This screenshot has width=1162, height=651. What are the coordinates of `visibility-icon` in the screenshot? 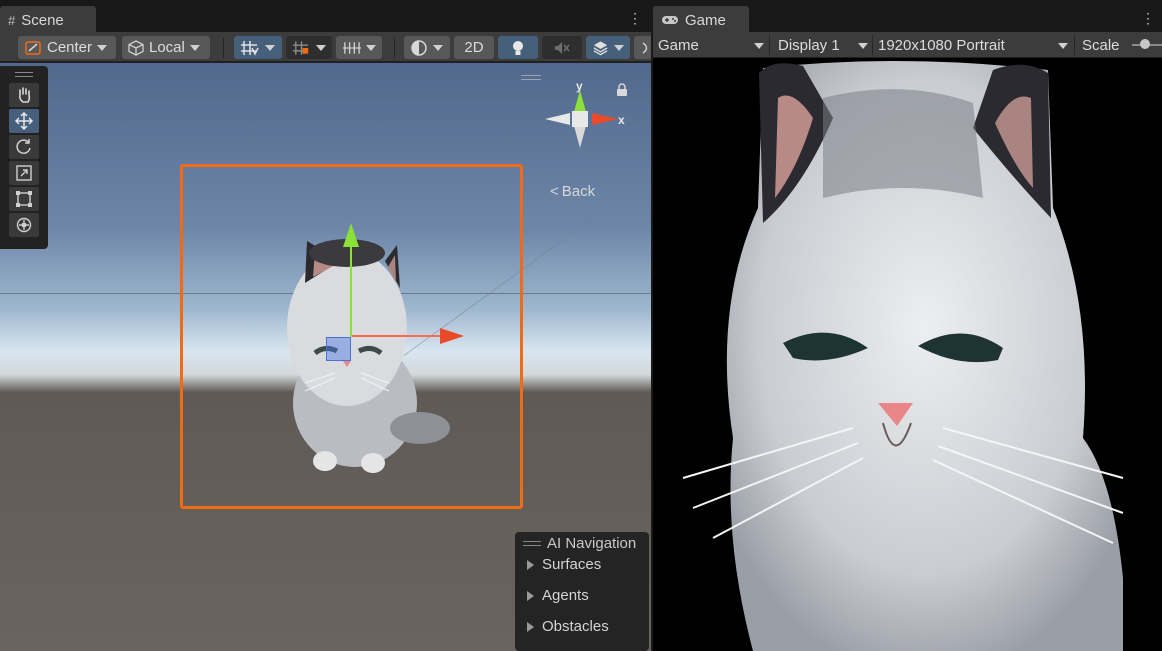 It's located at (645, 47).